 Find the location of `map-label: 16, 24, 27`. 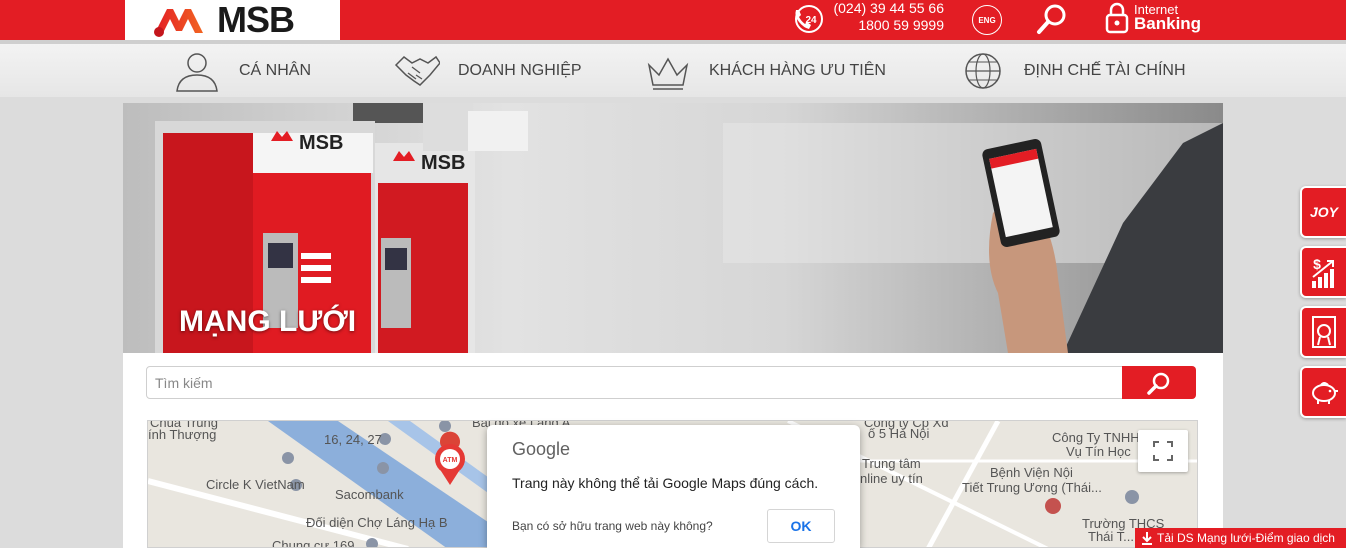

map-label: 16, 24, 27 is located at coordinates (353, 439).